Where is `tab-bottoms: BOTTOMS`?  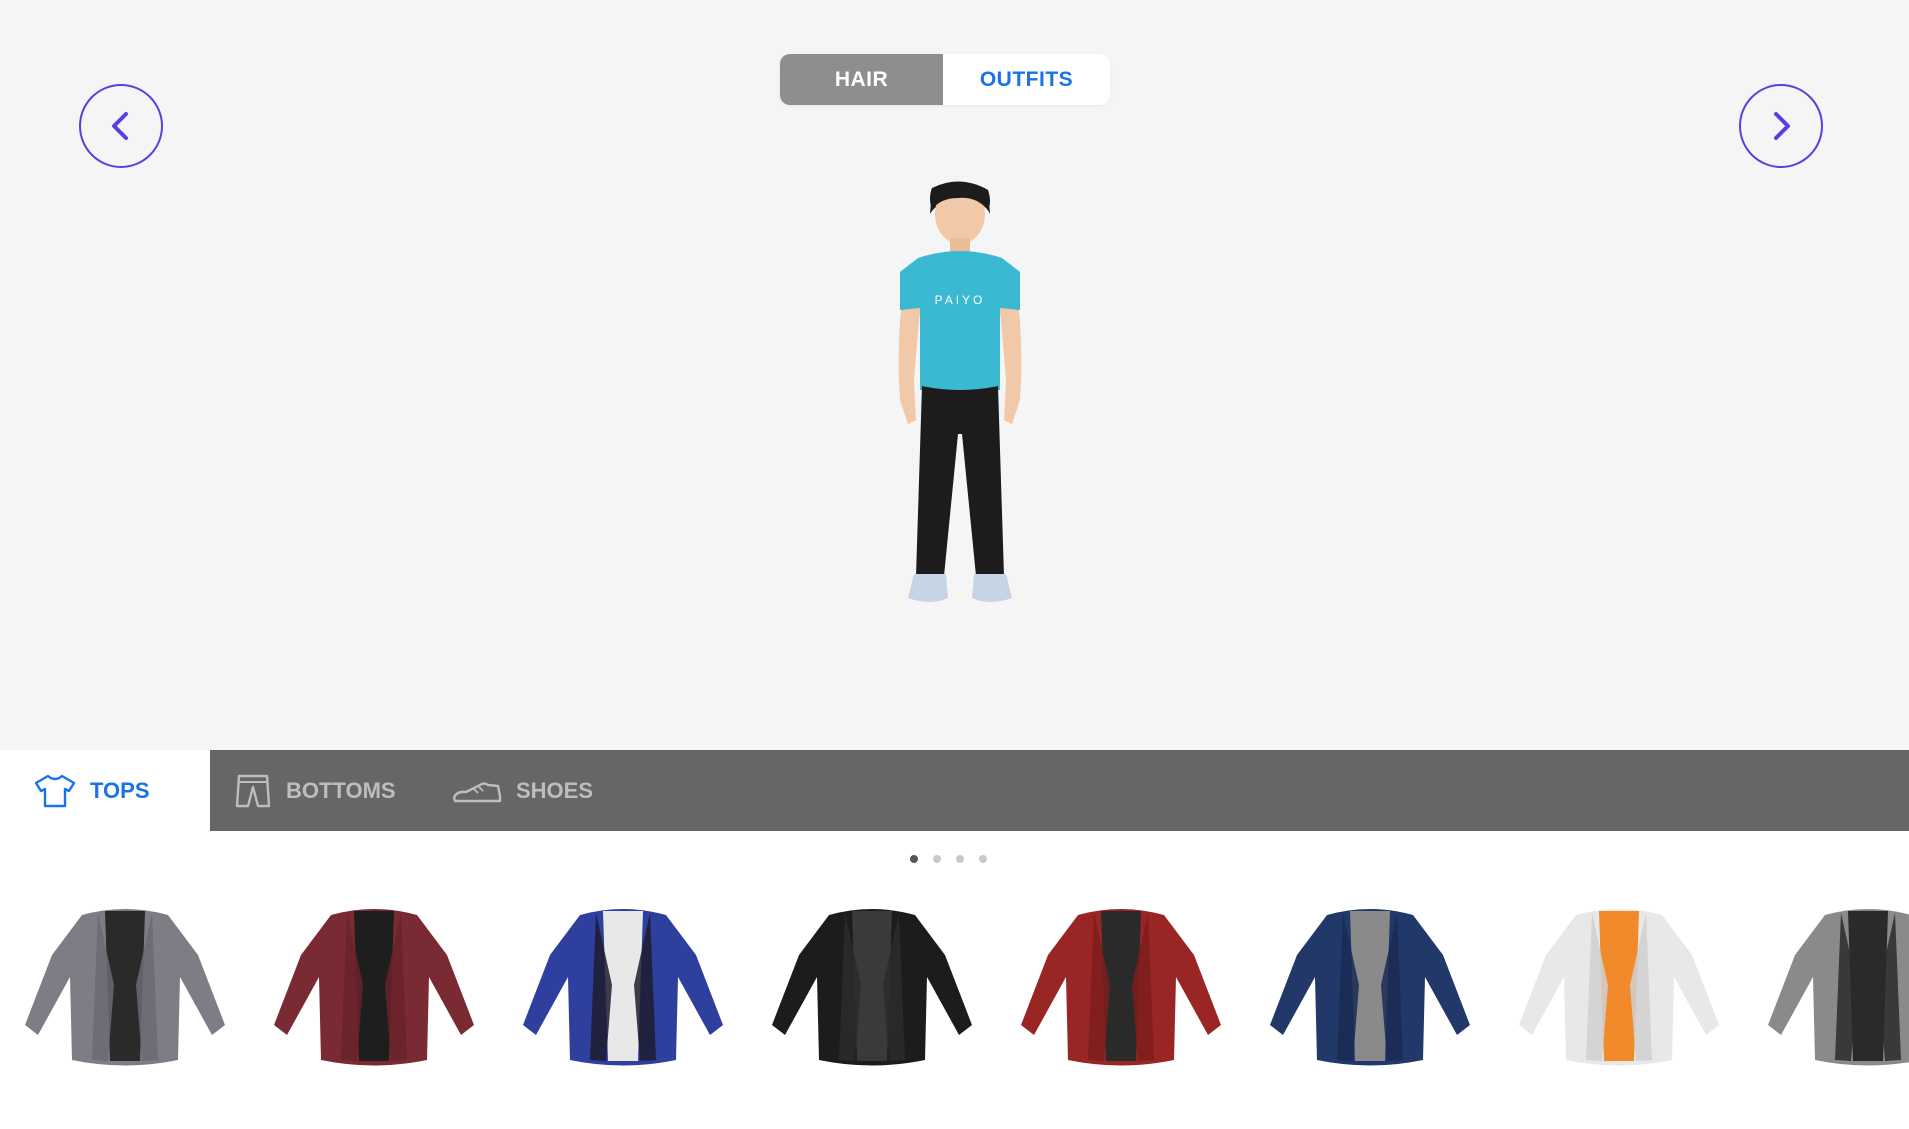
tab-bottoms: BOTTOMS is located at coordinates (315, 790).